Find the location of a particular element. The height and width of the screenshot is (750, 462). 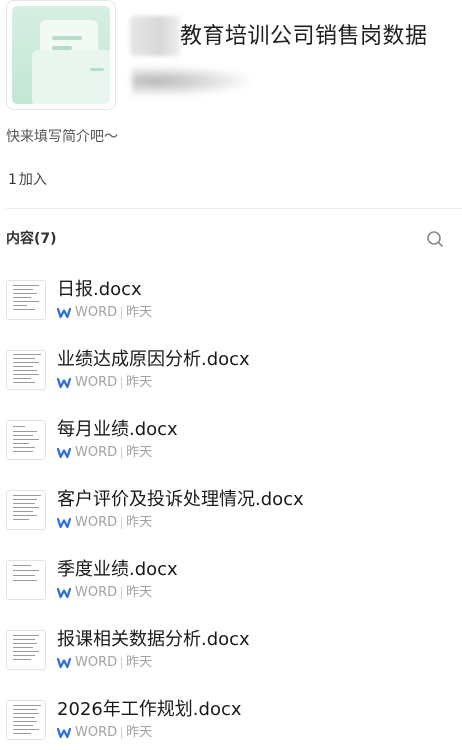

file-item: 客户评价及投诉处理情况.docx WORD 昨天 is located at coordinates (234, 524).